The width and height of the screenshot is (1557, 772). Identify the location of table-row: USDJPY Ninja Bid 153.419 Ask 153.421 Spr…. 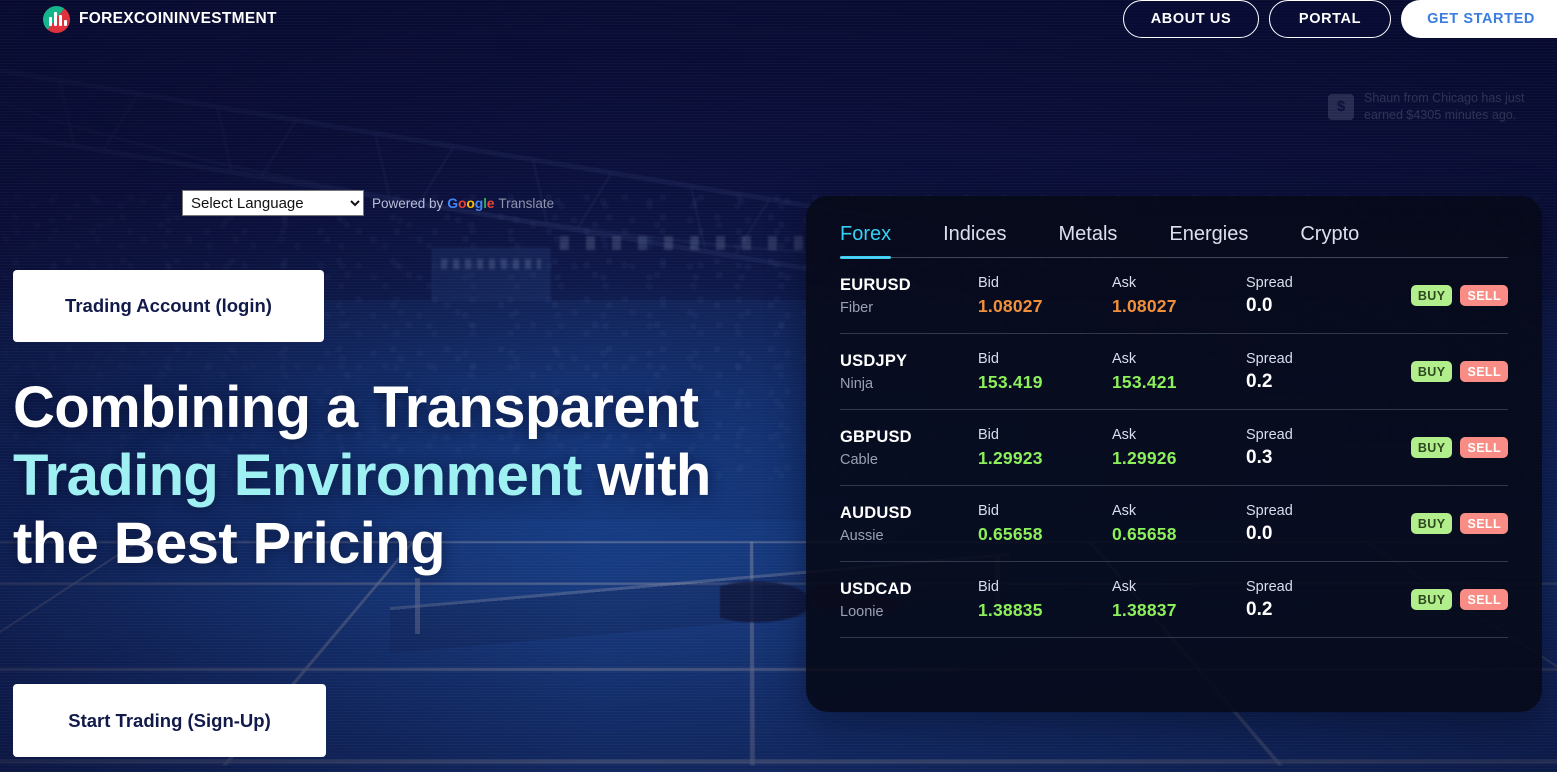
(1174, 372).